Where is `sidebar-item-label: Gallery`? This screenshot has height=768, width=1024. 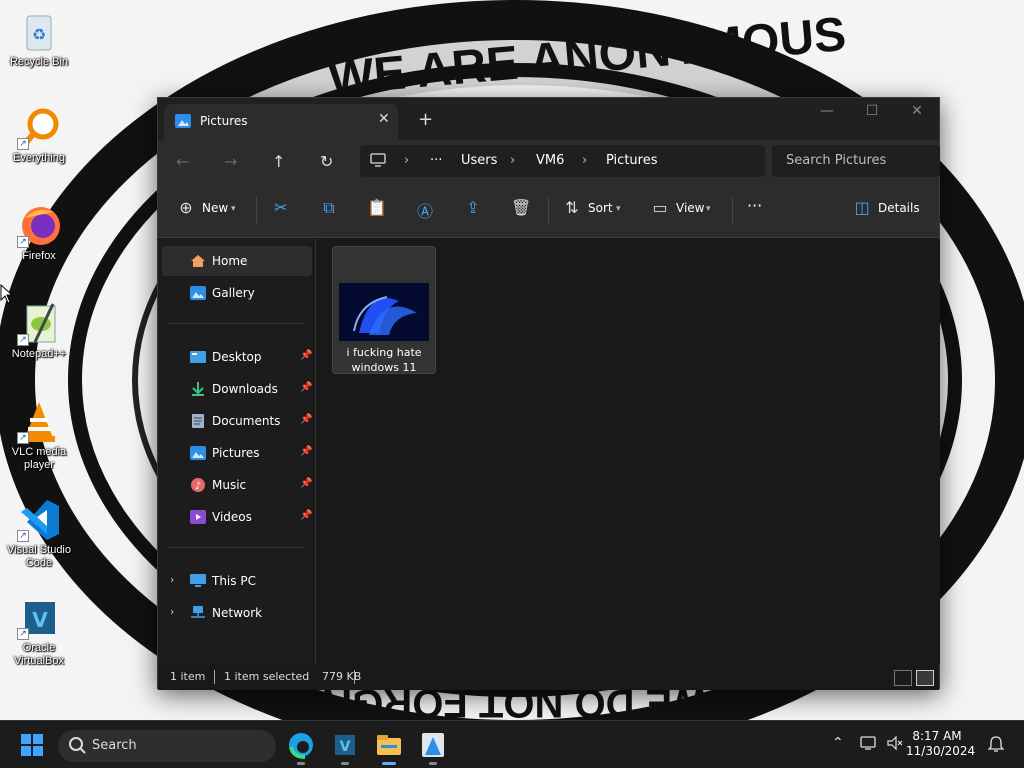
sidebar-item-label: Gallery is located at coordinates (233, 293).